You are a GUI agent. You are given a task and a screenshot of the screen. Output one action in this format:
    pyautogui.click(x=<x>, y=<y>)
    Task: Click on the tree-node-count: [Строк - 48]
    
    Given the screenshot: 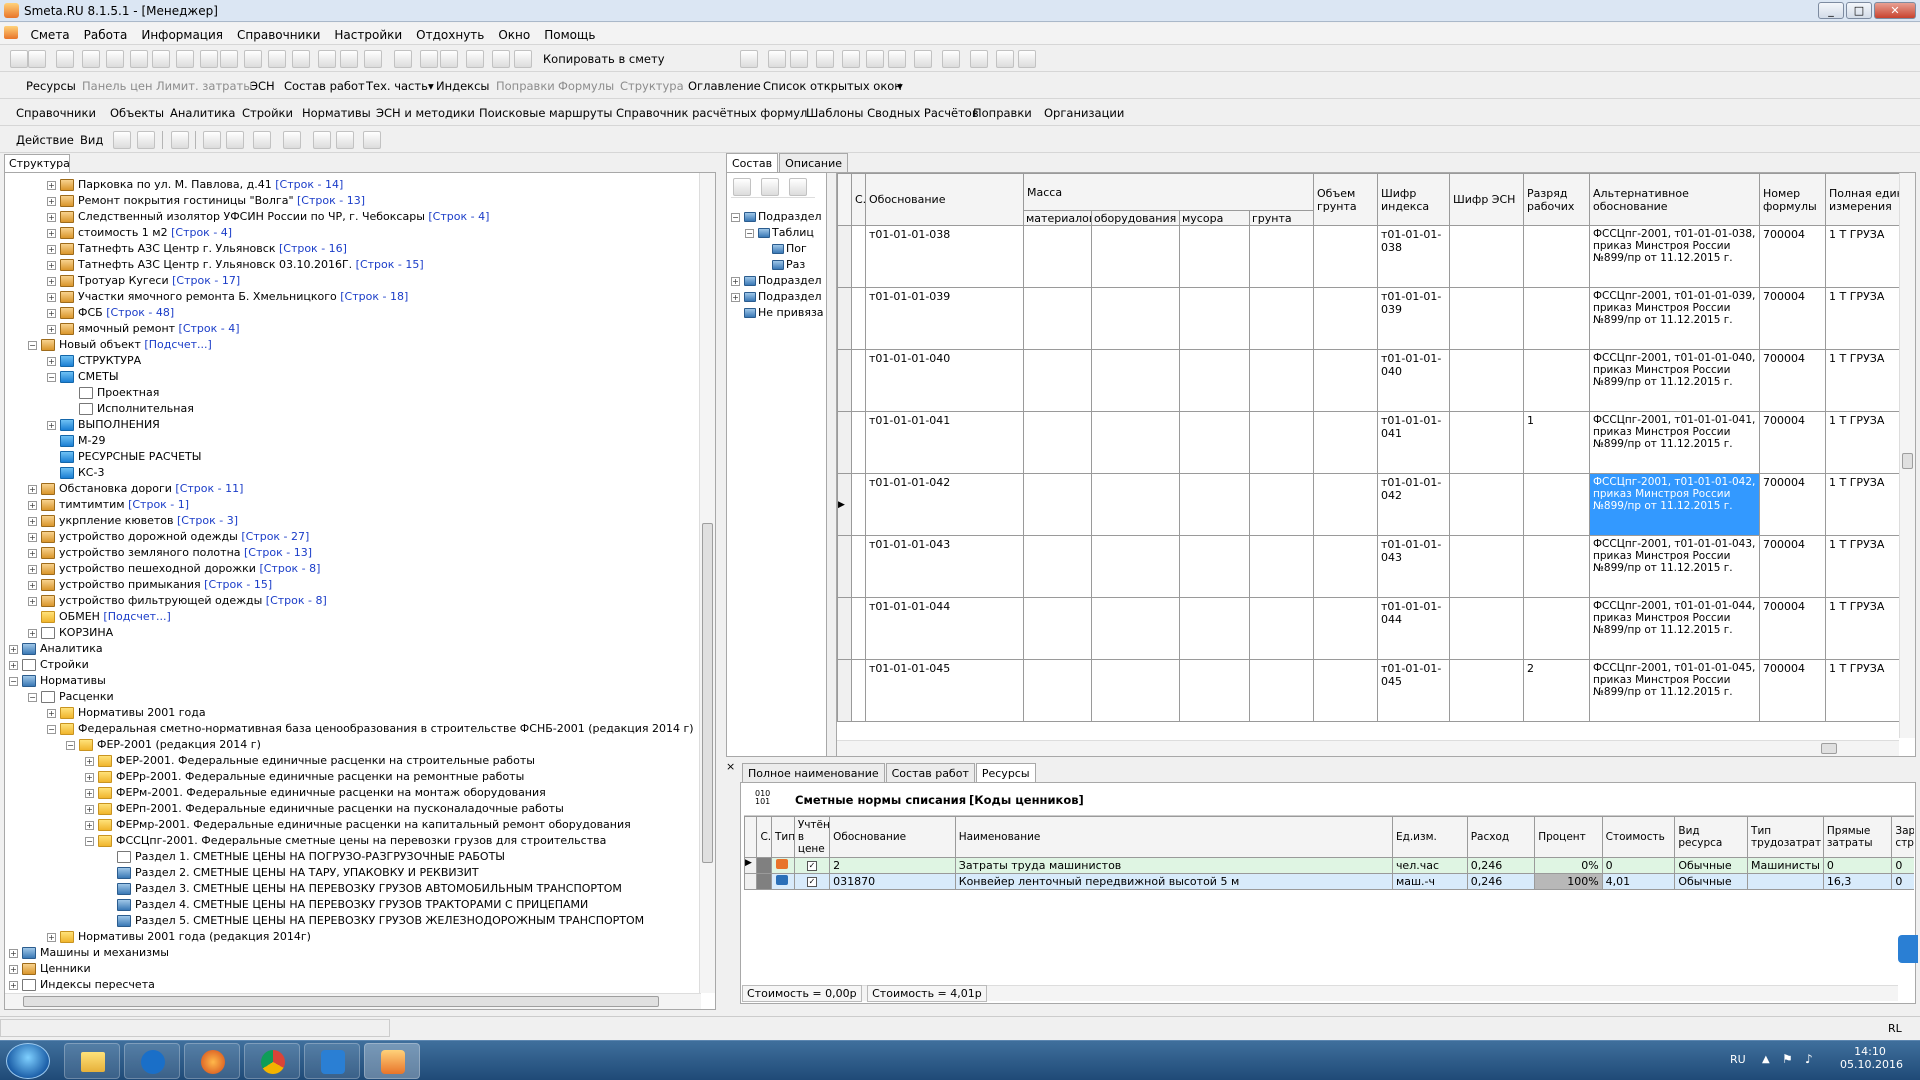 What is the action you would take?
    pyautogui.click(x=140, y=312)
    